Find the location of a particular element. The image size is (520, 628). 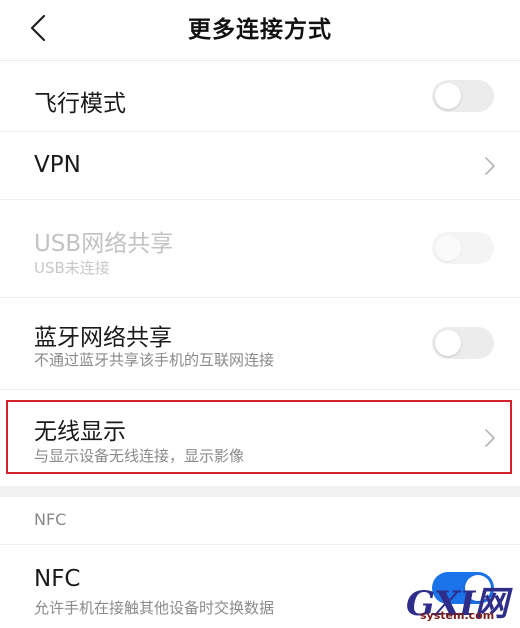

section-header-nfc: NFC is located at coordinates (50, 519).